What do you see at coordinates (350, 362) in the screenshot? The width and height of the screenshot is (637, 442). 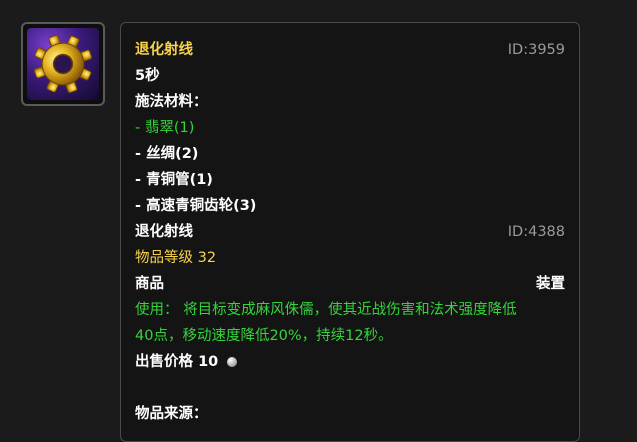 I see `sell-price-row: 出售价格 10` at bounding box center [350, 362].